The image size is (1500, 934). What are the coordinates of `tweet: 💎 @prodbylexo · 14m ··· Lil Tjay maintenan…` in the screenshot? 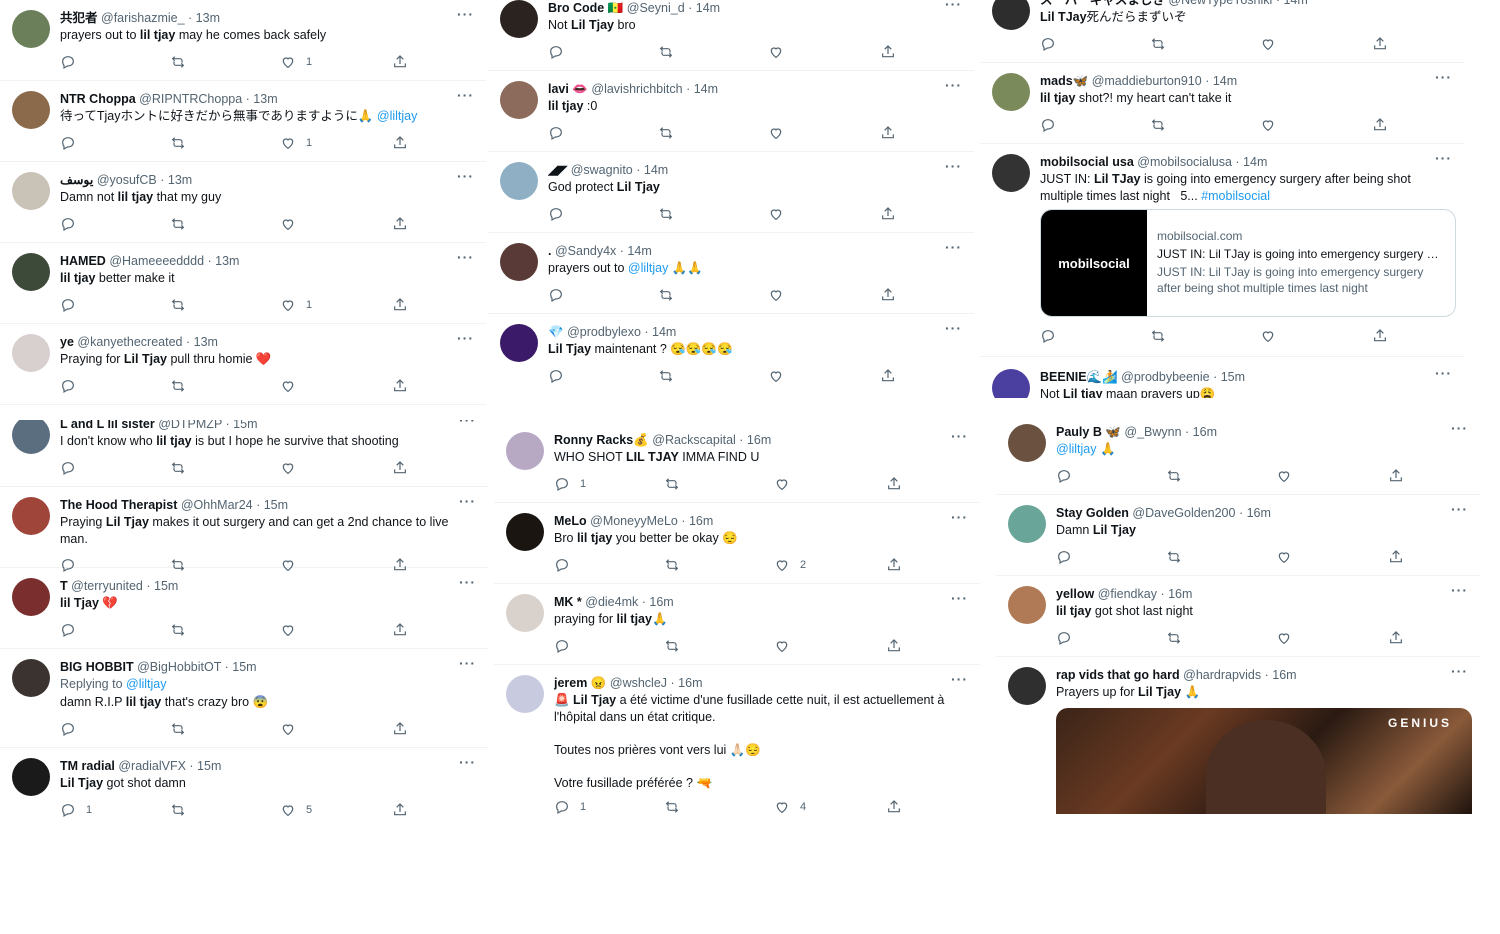 It's located at (731, 354).